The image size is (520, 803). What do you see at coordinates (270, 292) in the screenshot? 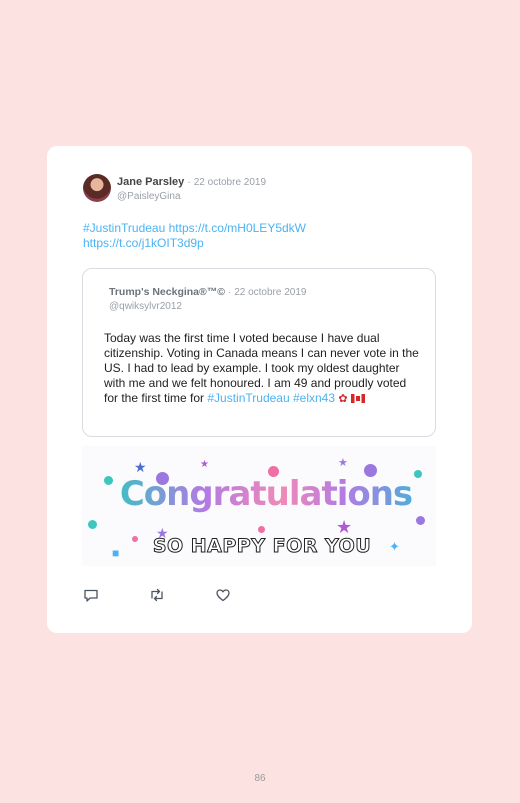
I see `quoted-date: 22 octobre 2019` at bounding box center [270, 292].